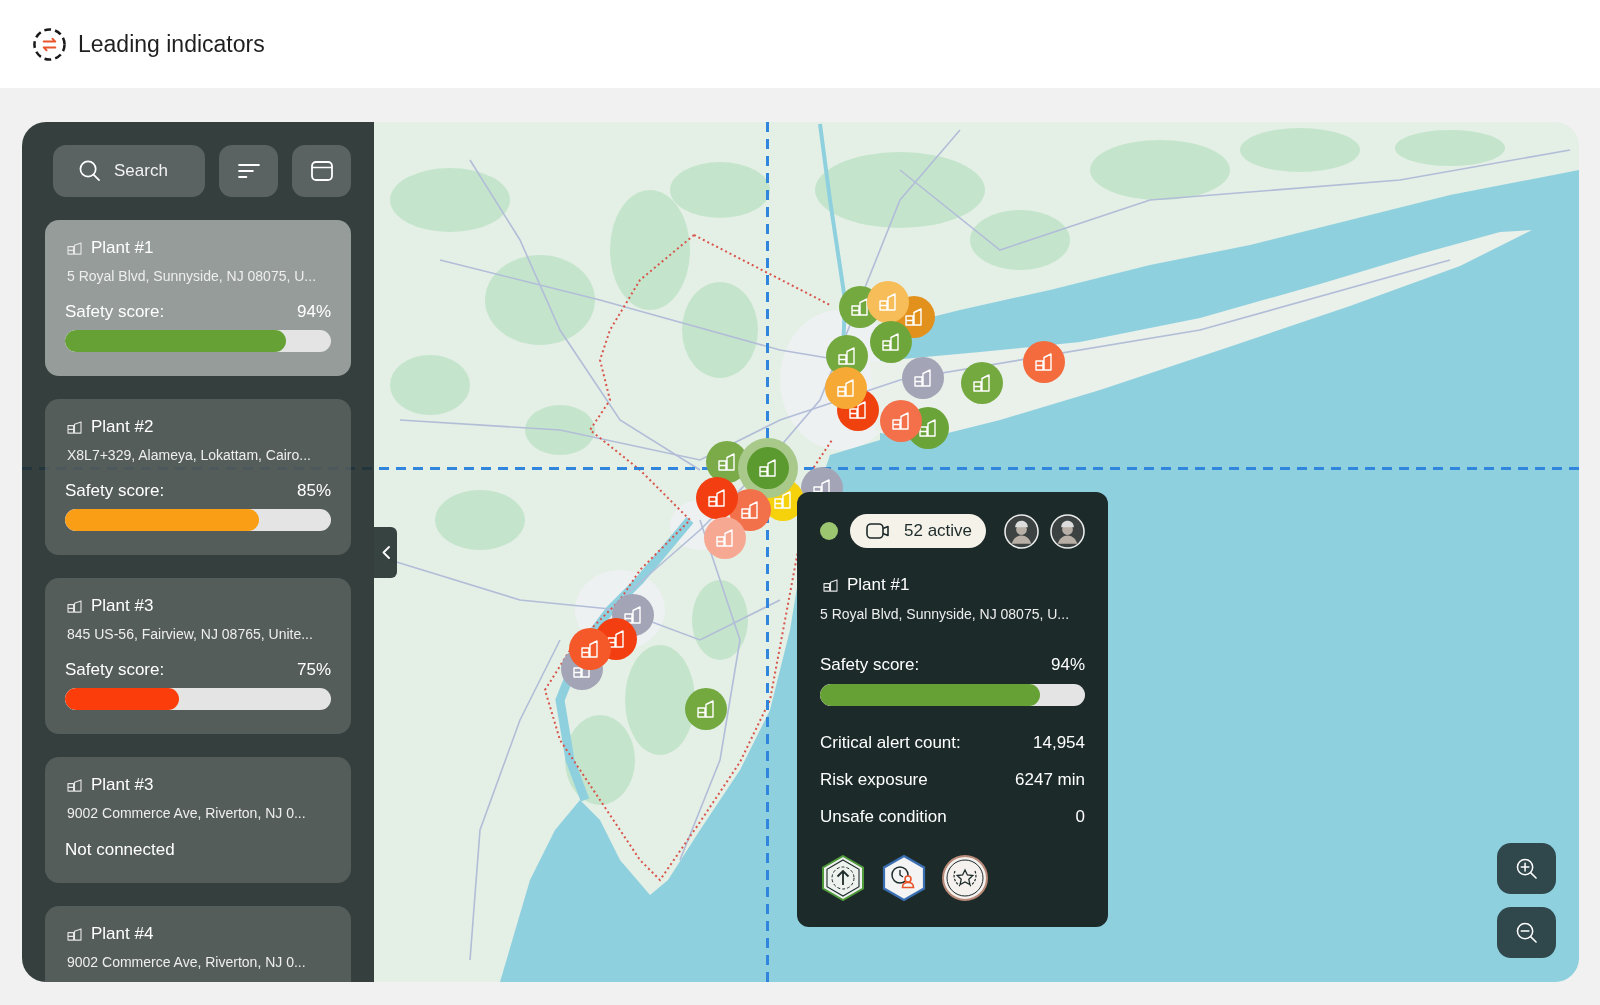  What do you see at coordinates (1080, 817) in the screenshot?
I see `metric-value: 0` at bounding box center [1080, 817].